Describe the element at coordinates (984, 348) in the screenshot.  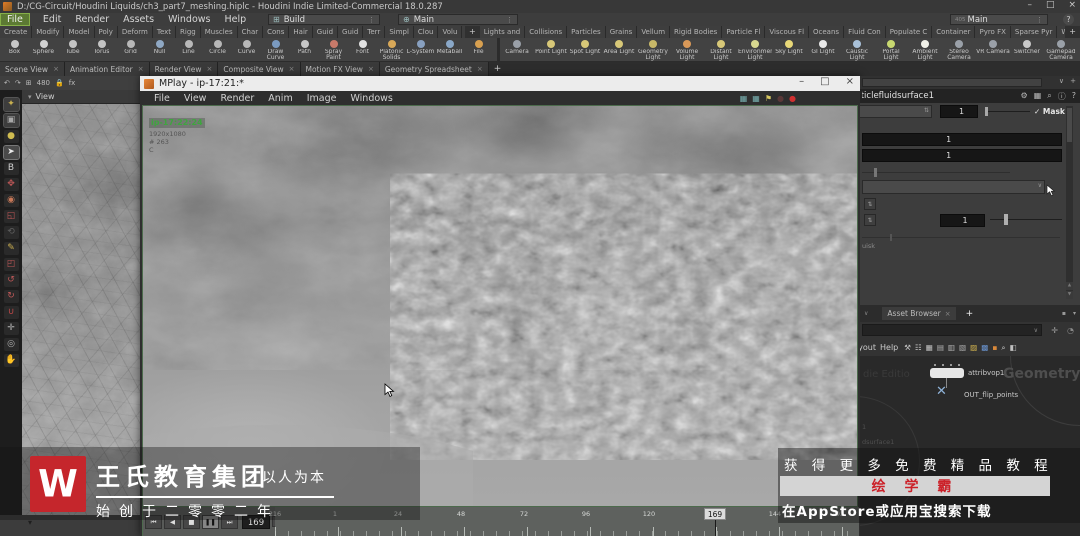
I see `network-tool-icon: ▩` at that location.